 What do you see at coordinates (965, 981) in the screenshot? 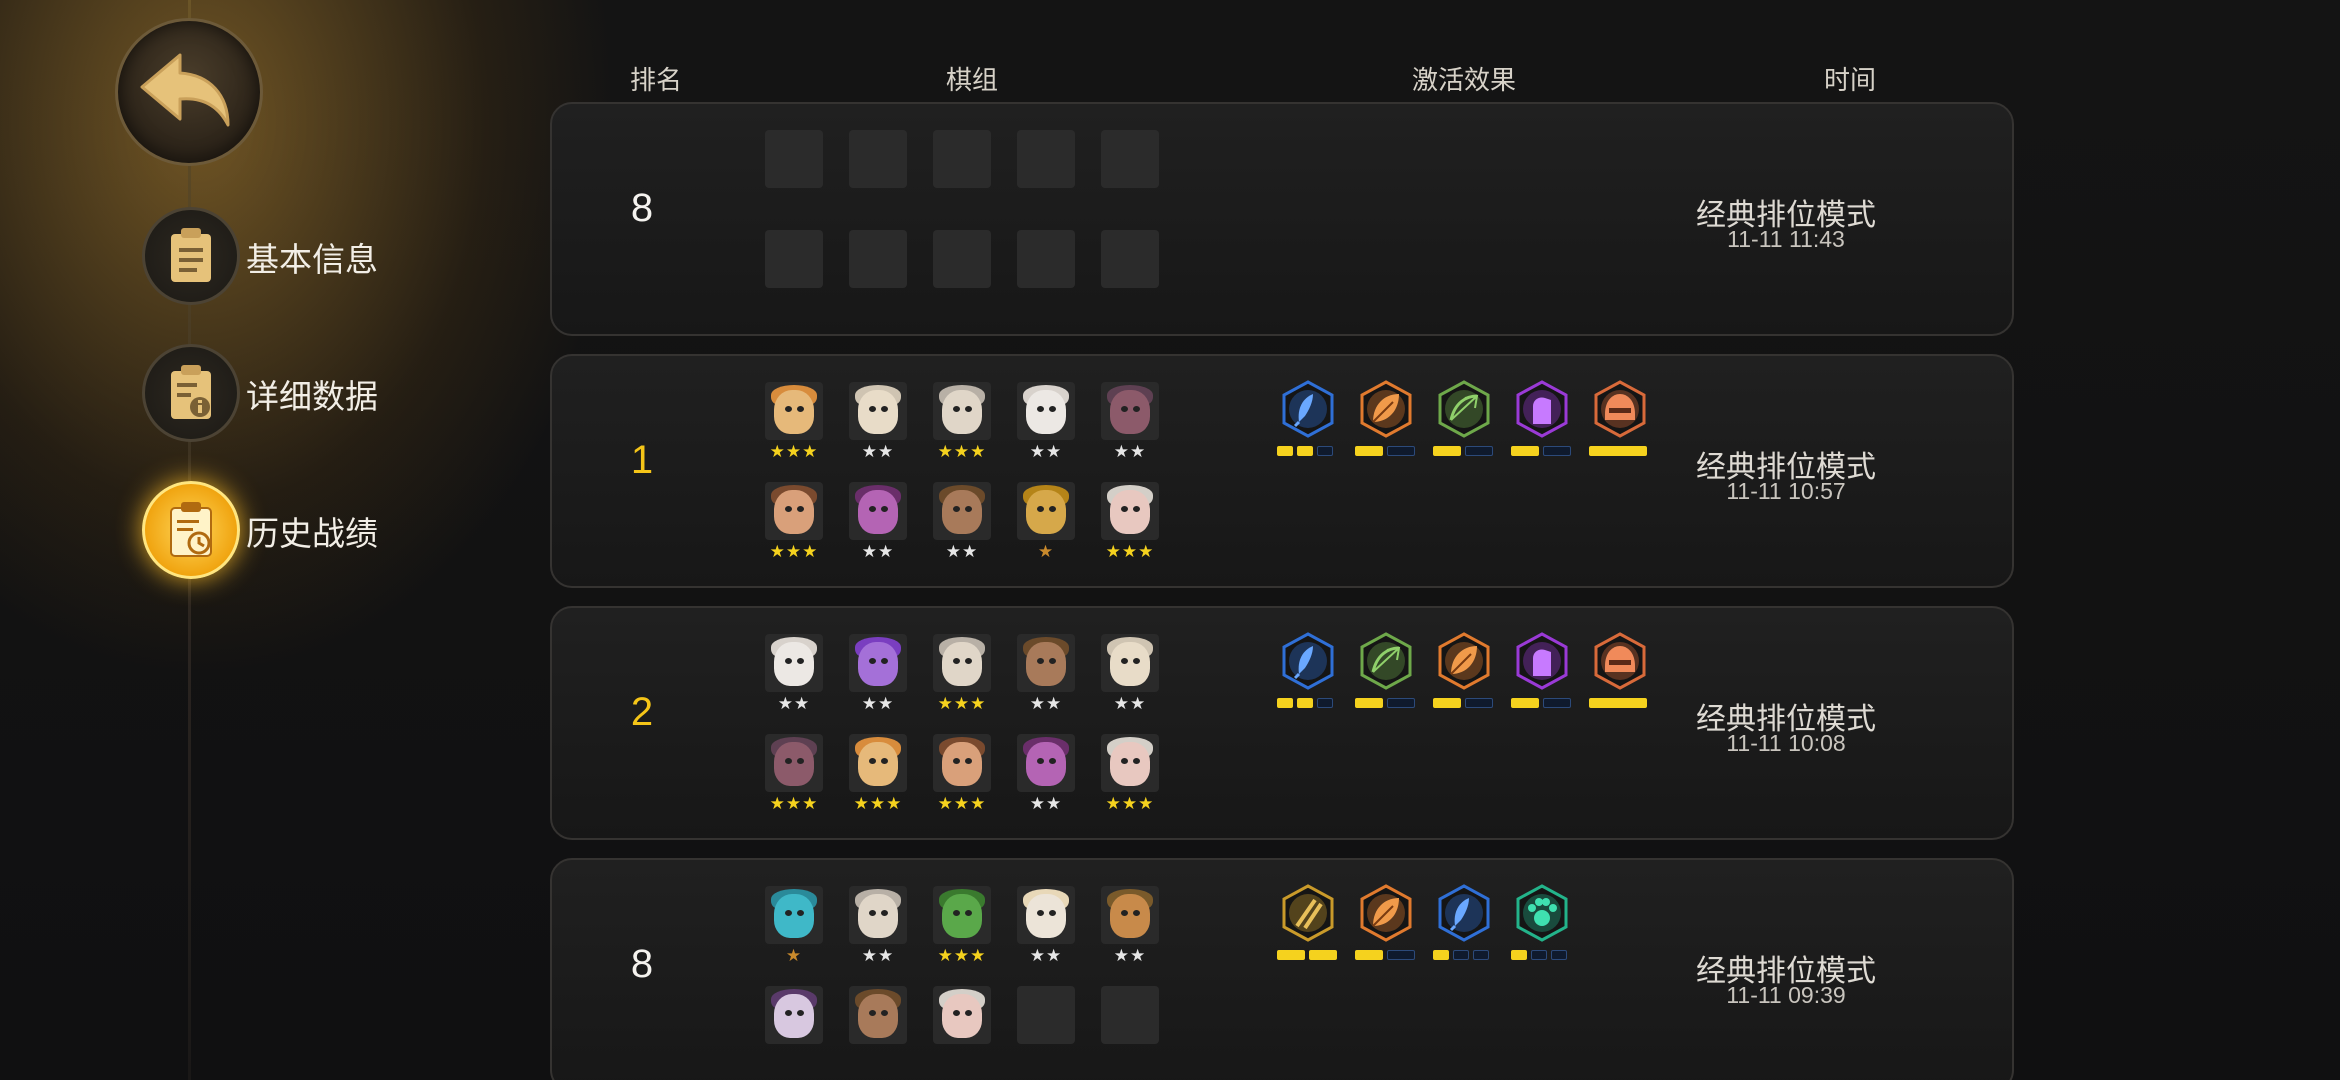
I see `lineup-grid: ★ ★★ ★★★ ★★ ★★` at bounding box center [965, 981].